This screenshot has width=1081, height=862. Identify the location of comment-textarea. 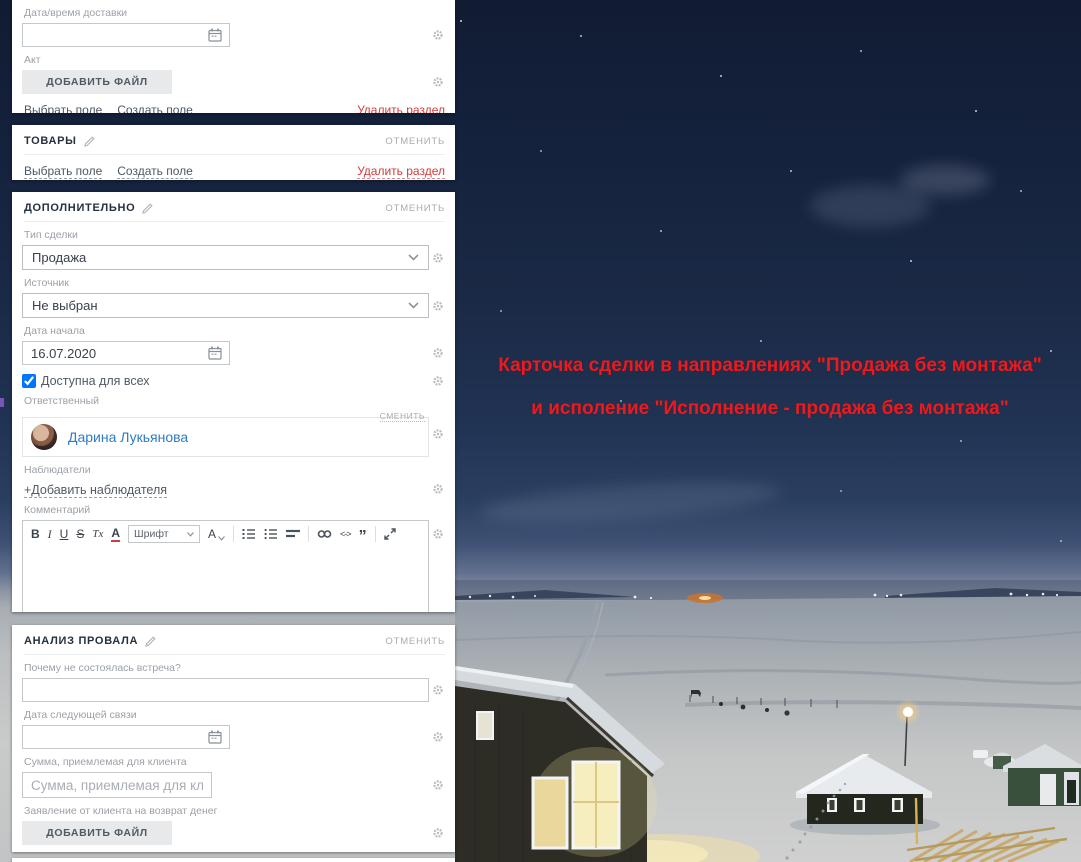
(225, 579).